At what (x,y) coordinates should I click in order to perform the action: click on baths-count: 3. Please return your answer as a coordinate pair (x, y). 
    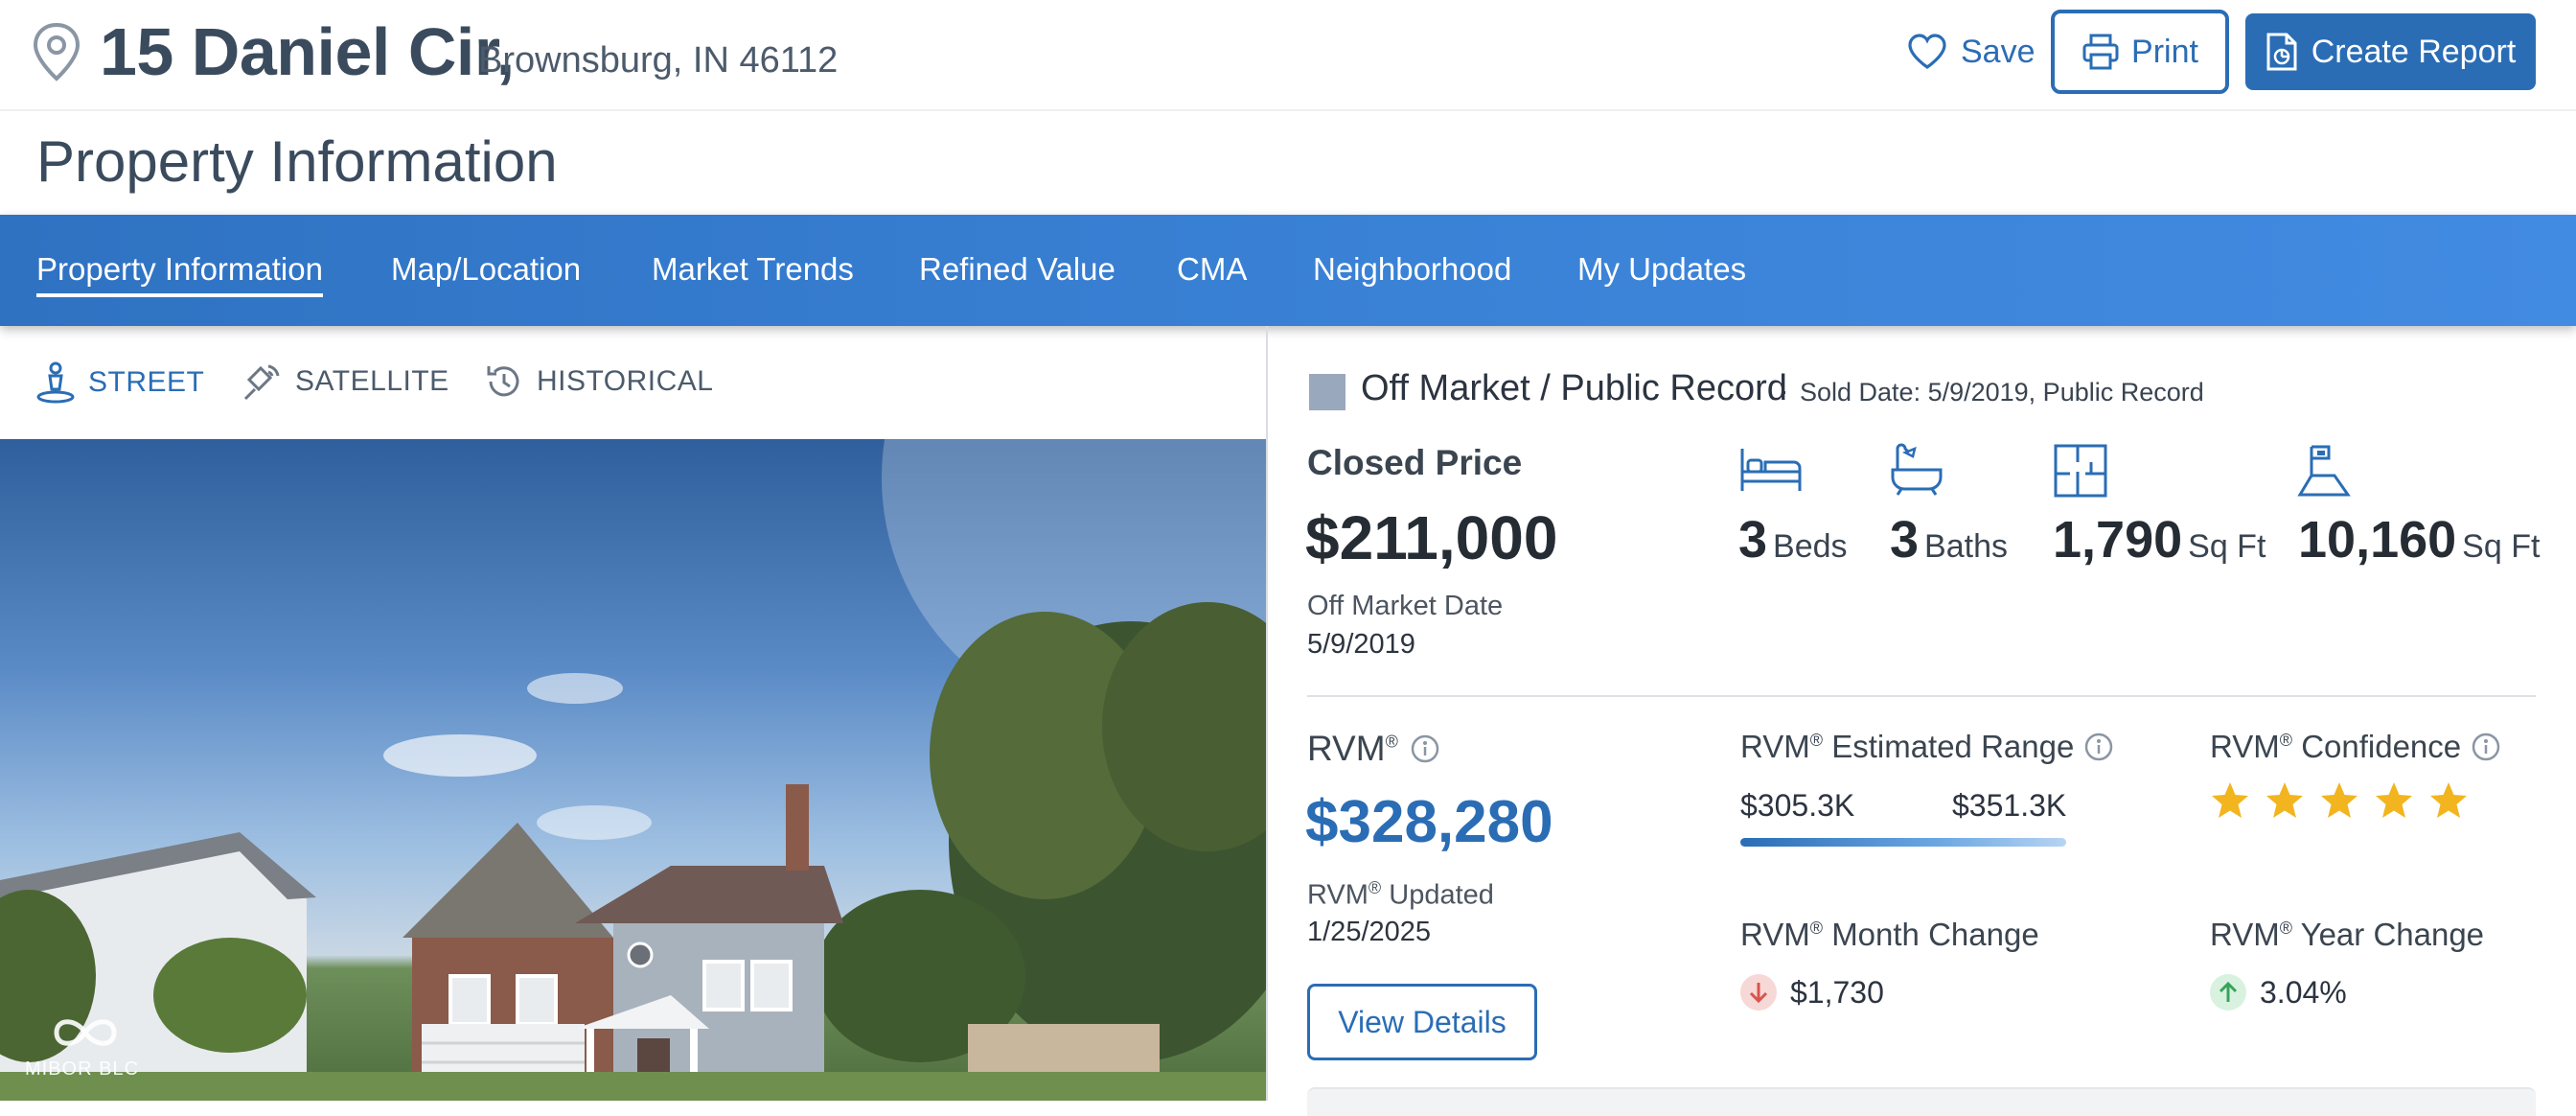
    Looking at the image, I should click on (1905, 540).